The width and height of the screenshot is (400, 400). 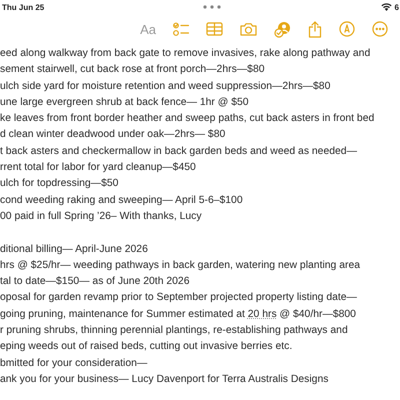 I want to click on share-icon, so click(x=315, y=29).